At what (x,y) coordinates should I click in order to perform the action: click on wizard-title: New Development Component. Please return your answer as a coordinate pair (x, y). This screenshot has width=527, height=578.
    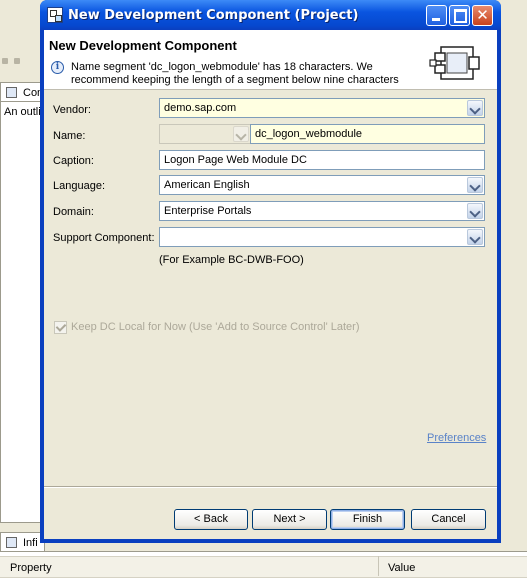
    Looking at the image, I should click on (143, 45).